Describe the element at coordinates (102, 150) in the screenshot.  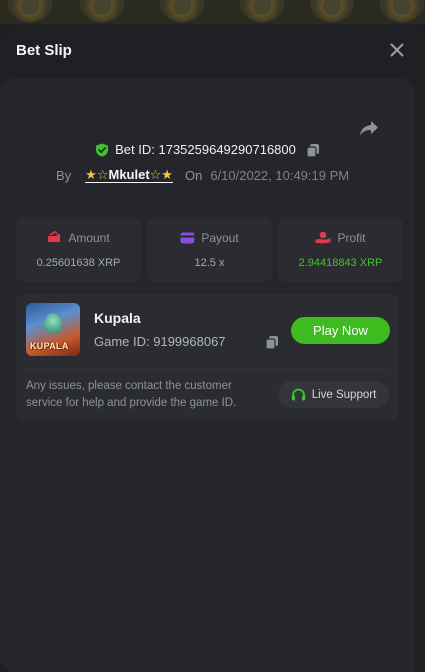
I see `shield-check-icon` at that location.